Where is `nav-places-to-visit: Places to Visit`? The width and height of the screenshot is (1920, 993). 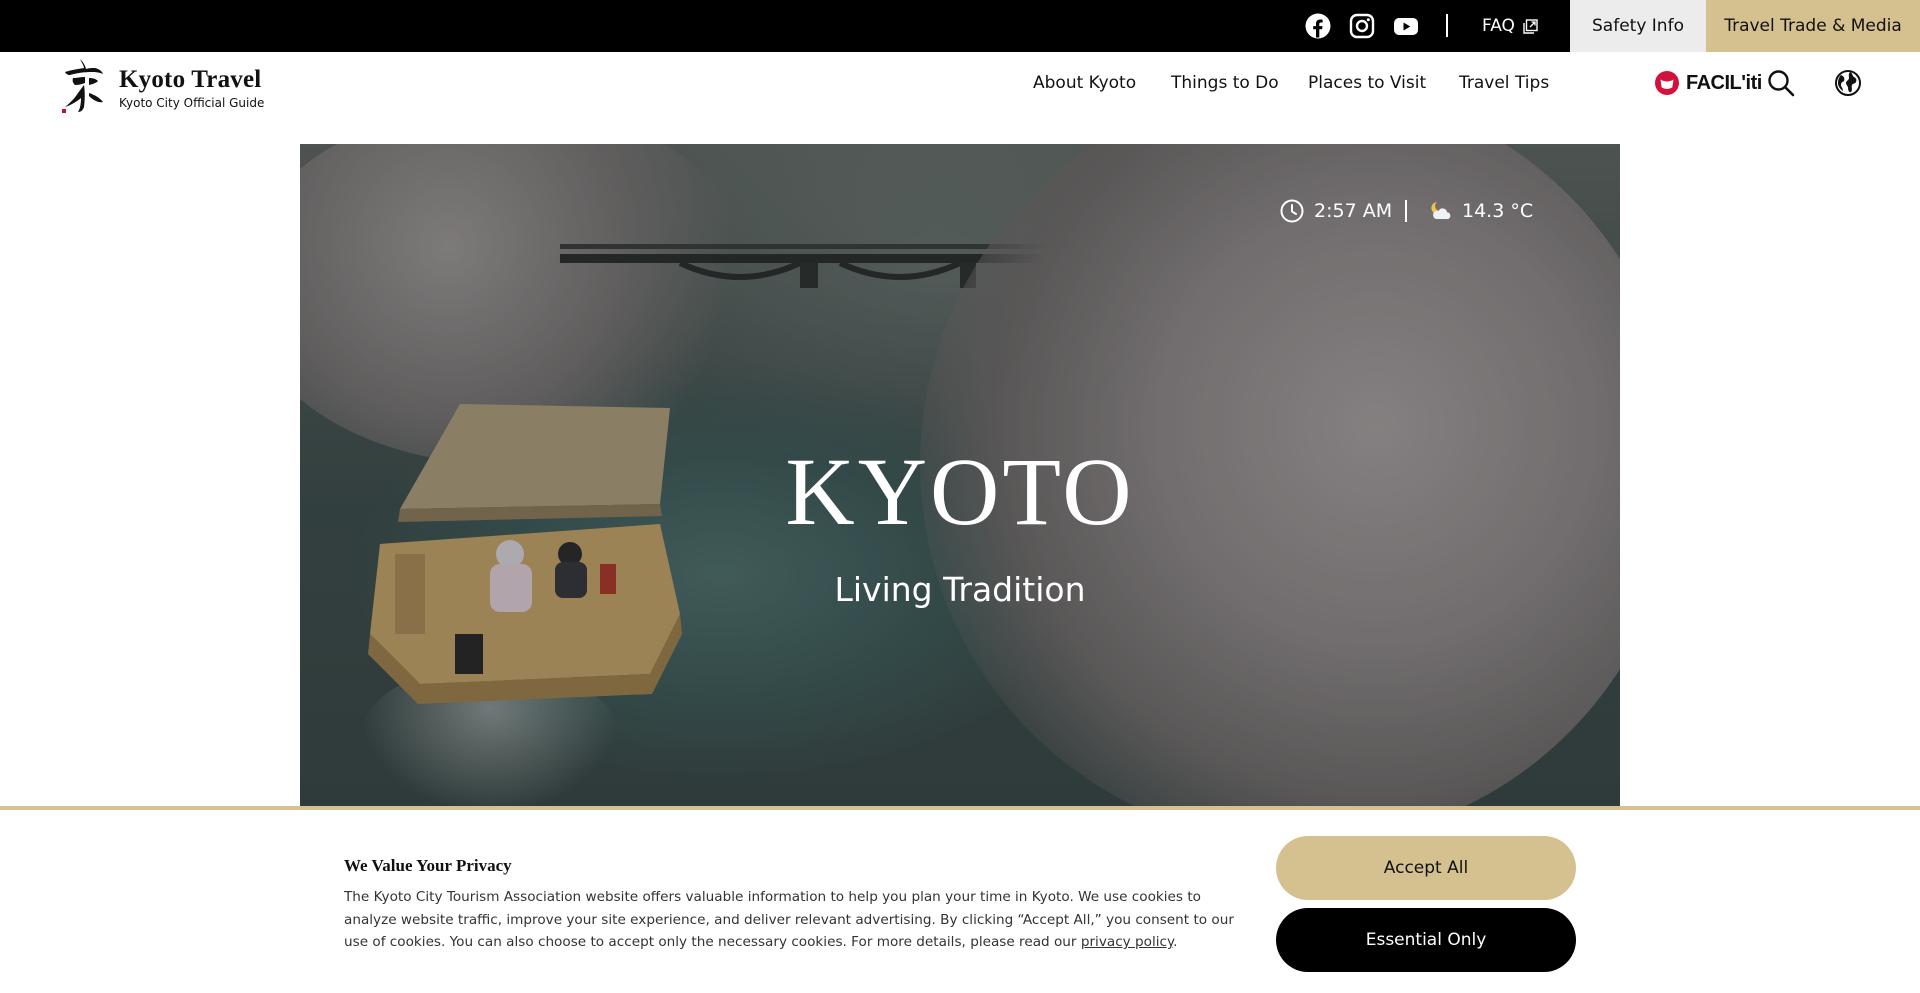 nav-places-to-visit: Places to Visit is located at coordinates (1367, 83).